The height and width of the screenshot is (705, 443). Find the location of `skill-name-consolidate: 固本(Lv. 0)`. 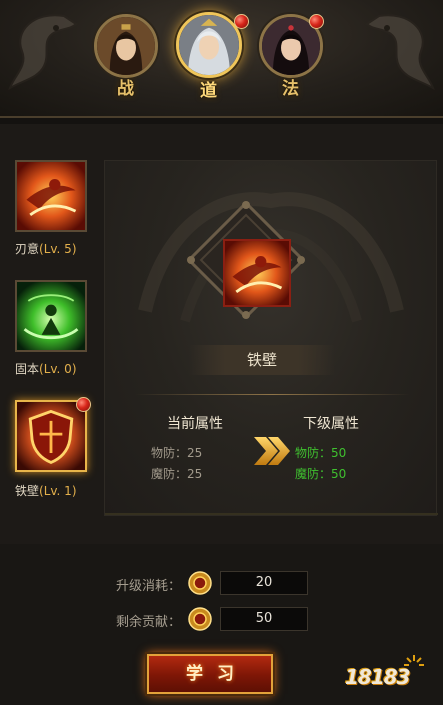

skill-name-consolidate: 固本(Lv. 0) is located at coordinates (46, 368).